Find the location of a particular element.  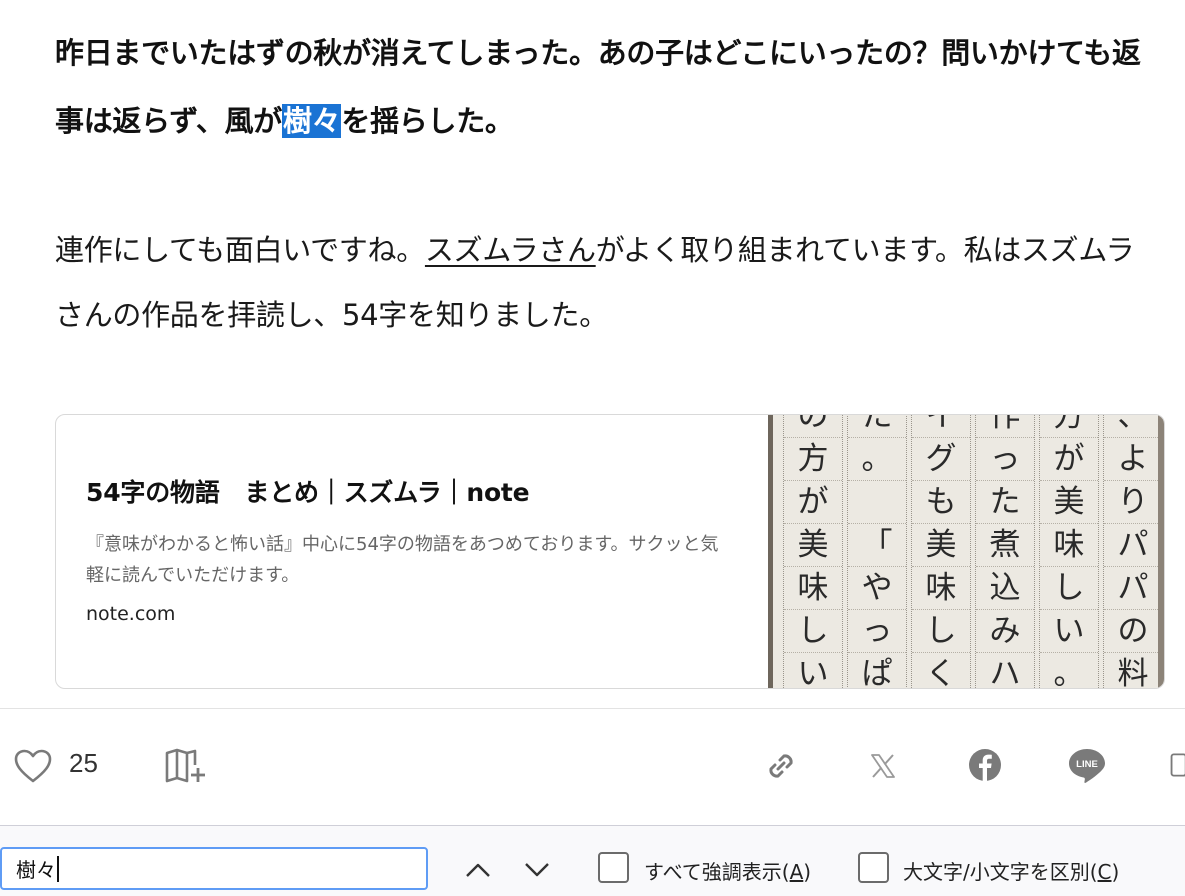

find-previous-button is located at coordinates (478, 870).